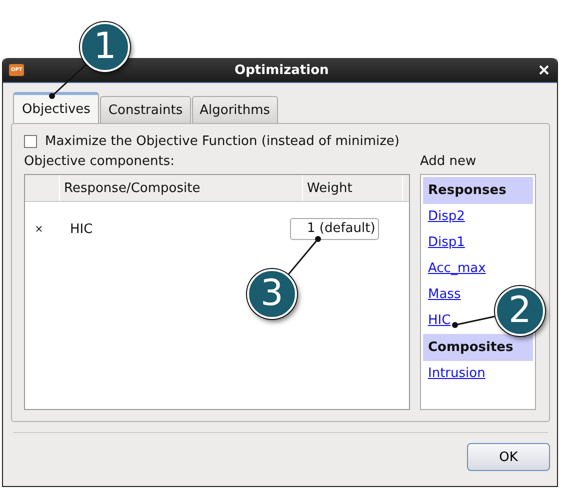  Describe the element at coordinates (544, 70) in the screenshot. I see `close-icon` at that location.